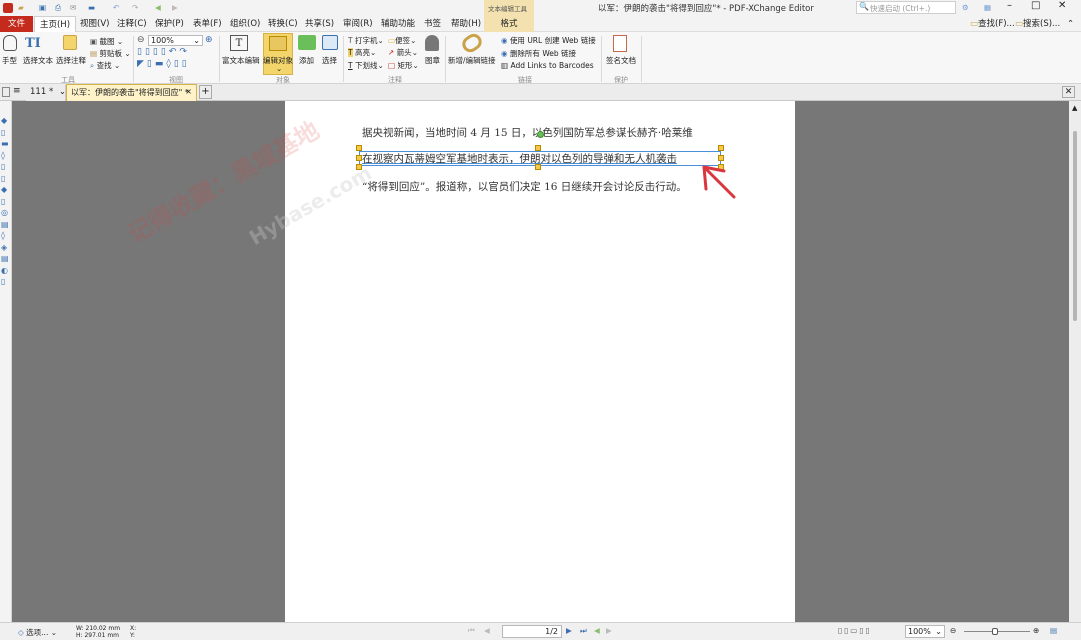  Describe the element at coordinates (362, 52) in the screenshot. I see `highlight-button: T 高亮⌄` at that location.